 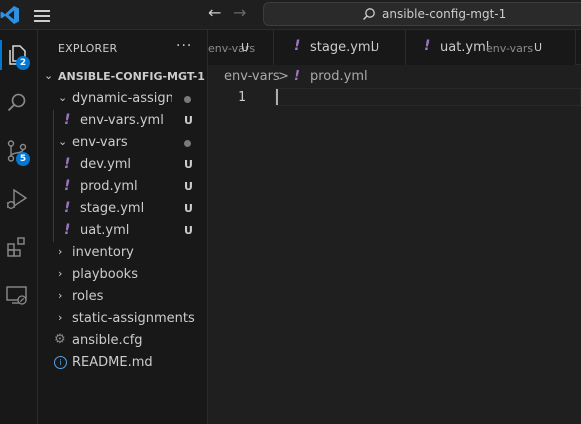 I want to click on source-control-activity: 5, so click(x=19, y=151).